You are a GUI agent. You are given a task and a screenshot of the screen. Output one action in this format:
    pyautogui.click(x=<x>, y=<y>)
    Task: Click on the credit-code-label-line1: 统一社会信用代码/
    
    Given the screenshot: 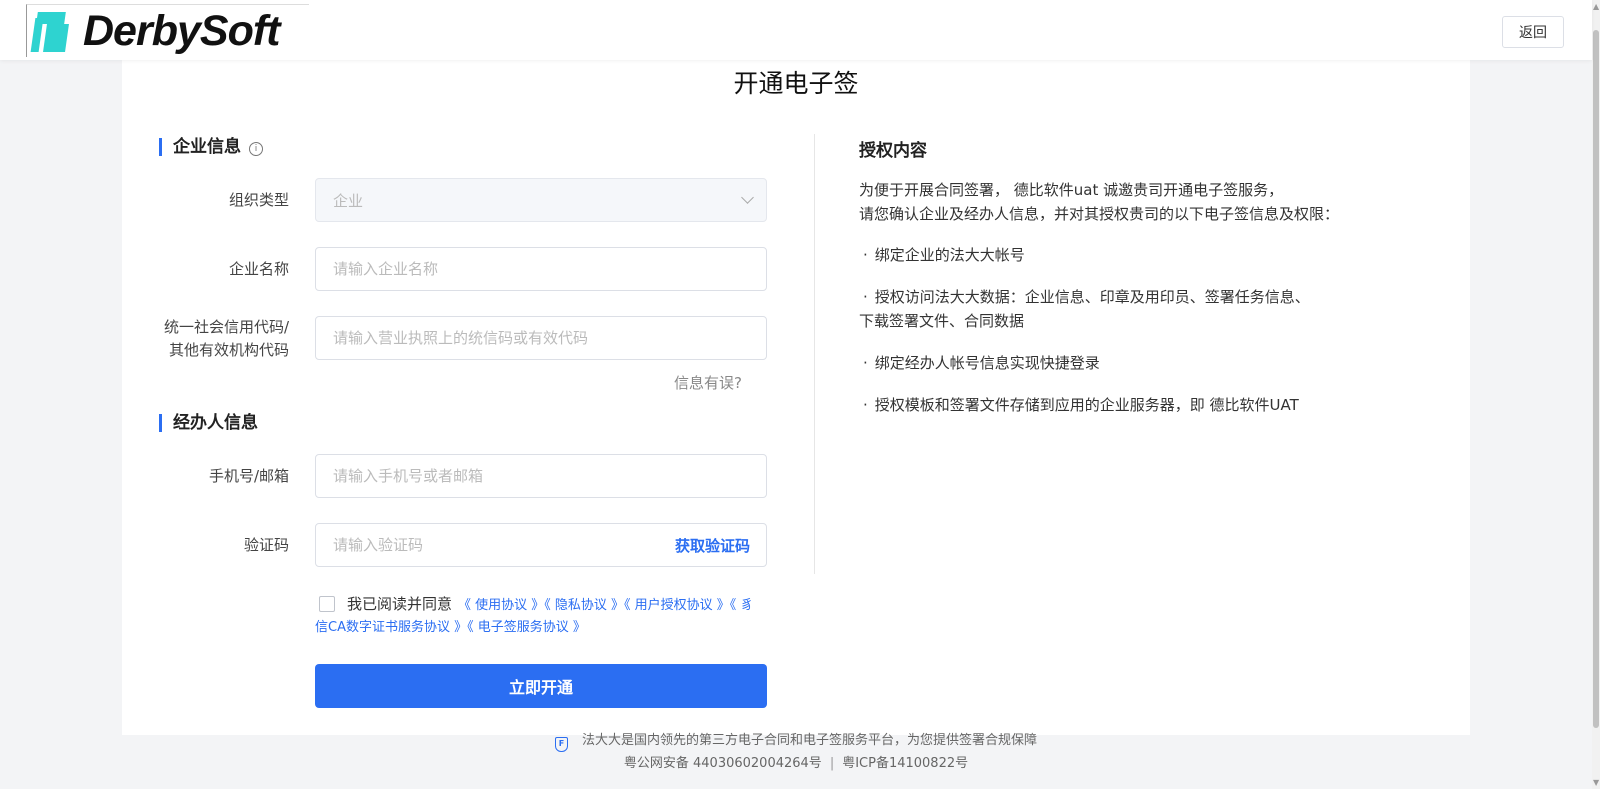 What is the action you would take?
    pyautogui.click(x=226, y=327)
    